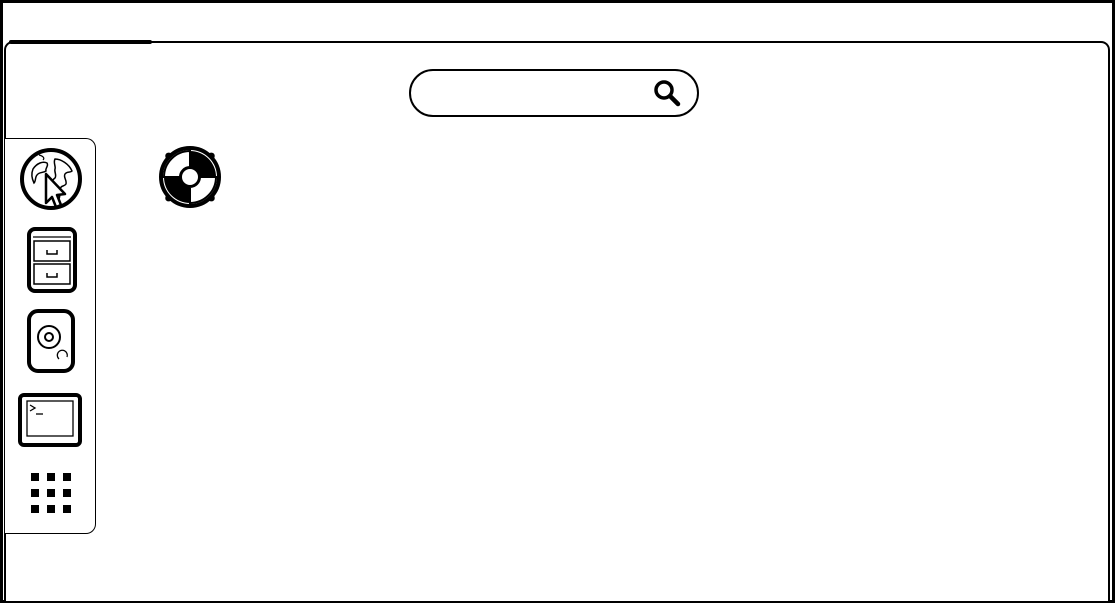  I want to click on terminal-icon, so click(50, 420).